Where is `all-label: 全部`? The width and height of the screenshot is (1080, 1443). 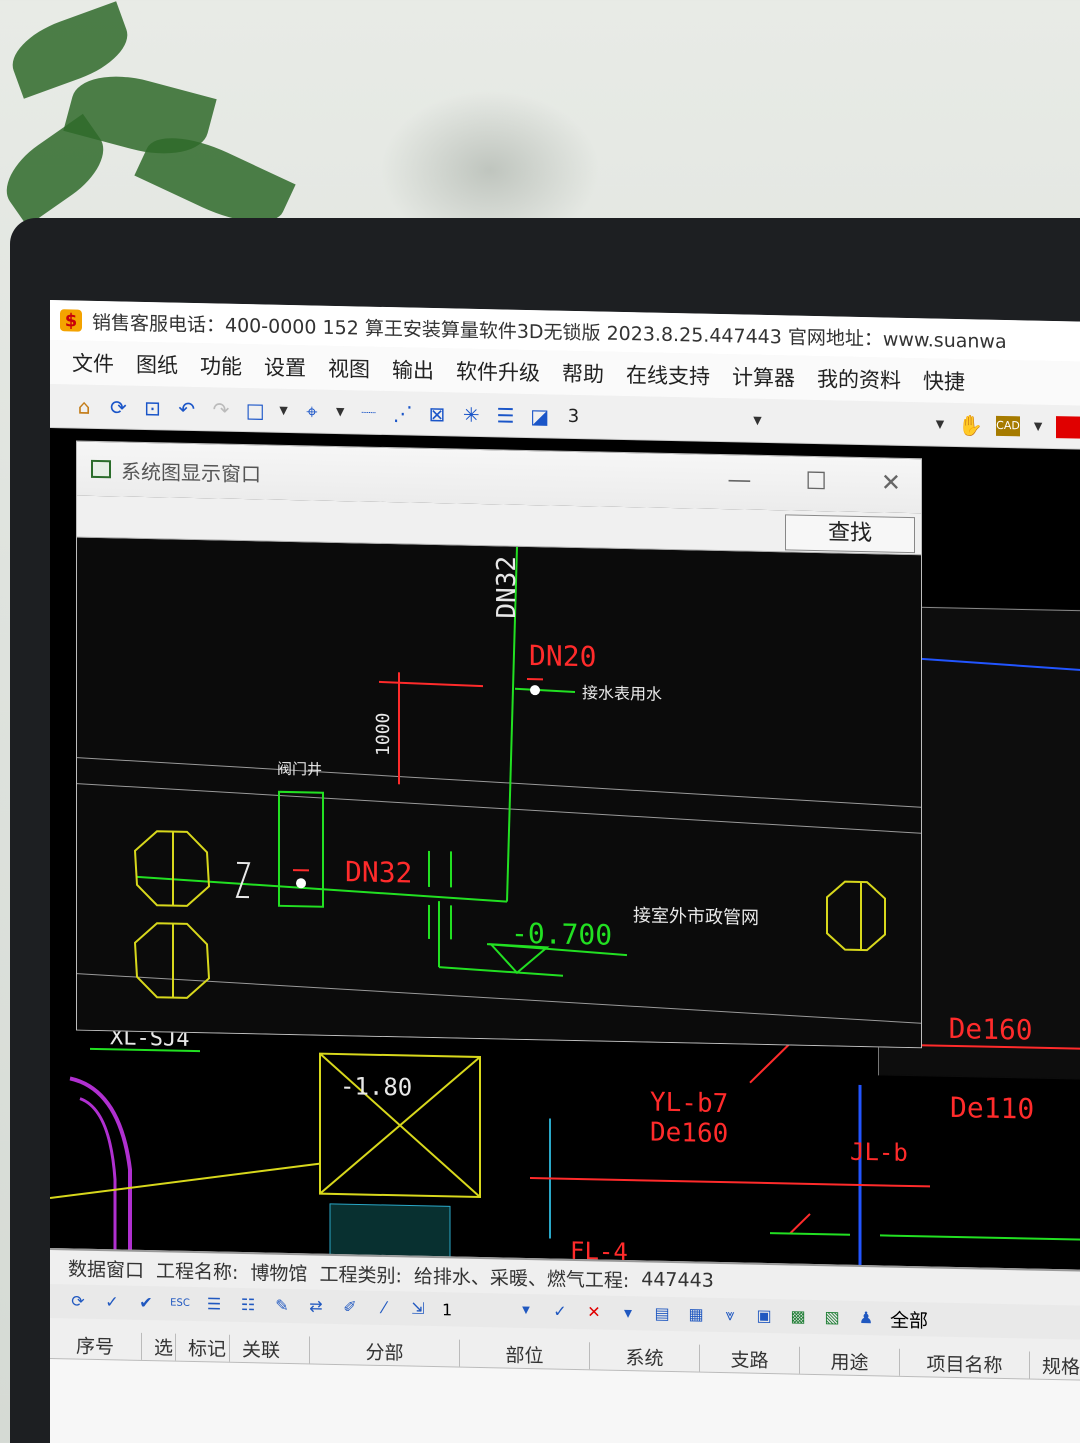 all-label: 全部 is located at coordinates (909, 1319).